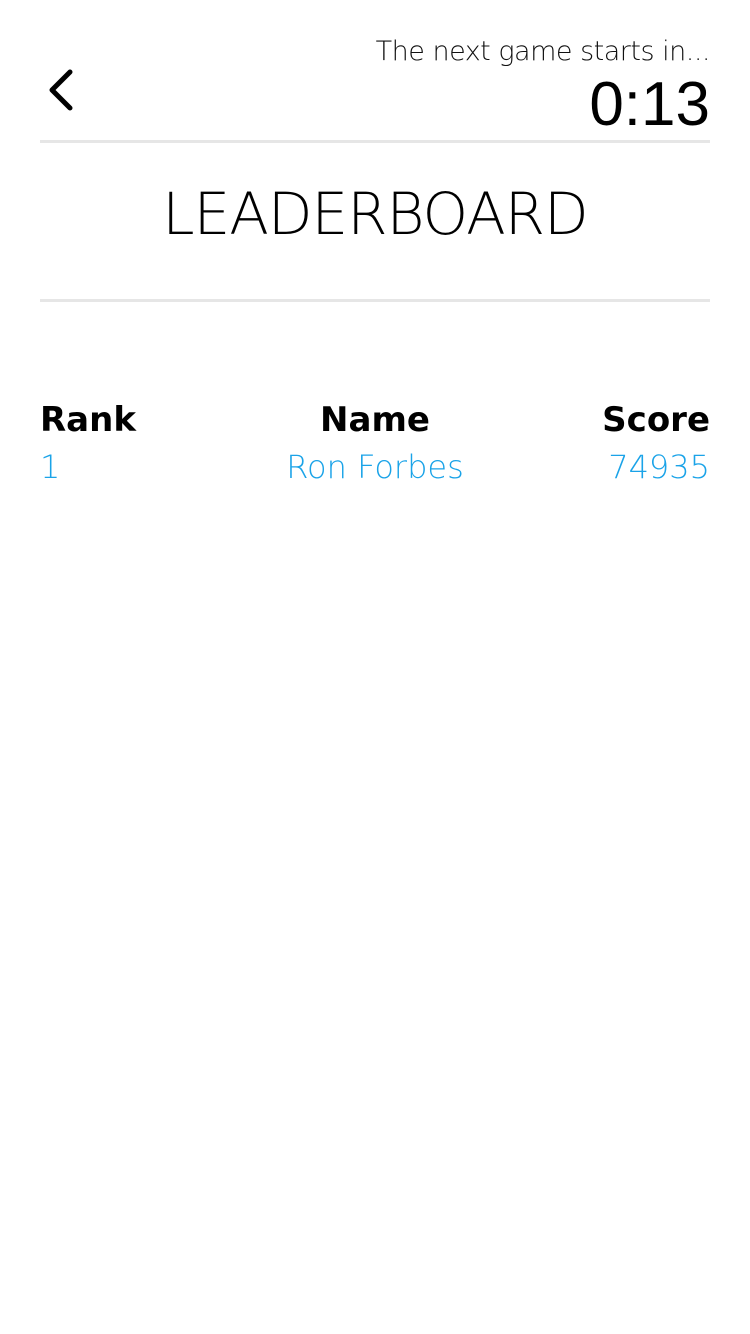 This screenshot has height=1334, width=750. I want to click on chevron-left-icon, so click(61, 92).